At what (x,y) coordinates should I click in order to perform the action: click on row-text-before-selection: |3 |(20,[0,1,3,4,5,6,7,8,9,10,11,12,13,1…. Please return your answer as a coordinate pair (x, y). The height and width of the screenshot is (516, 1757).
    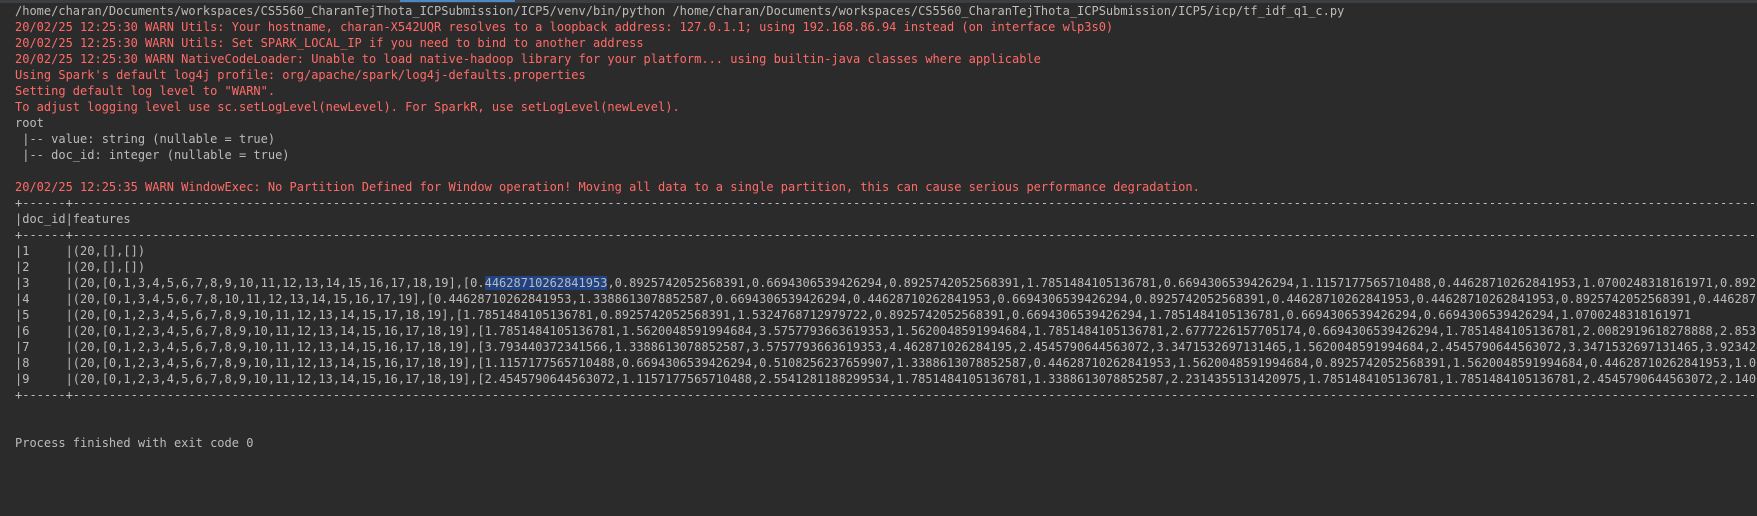
    Looking at the image, I should click on (250, 283).